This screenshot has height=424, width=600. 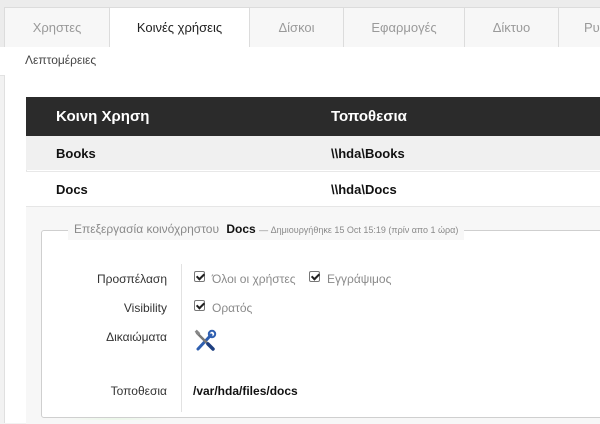 I want to click on access-label: Προσπέλαση, so click(x=131, y=279).